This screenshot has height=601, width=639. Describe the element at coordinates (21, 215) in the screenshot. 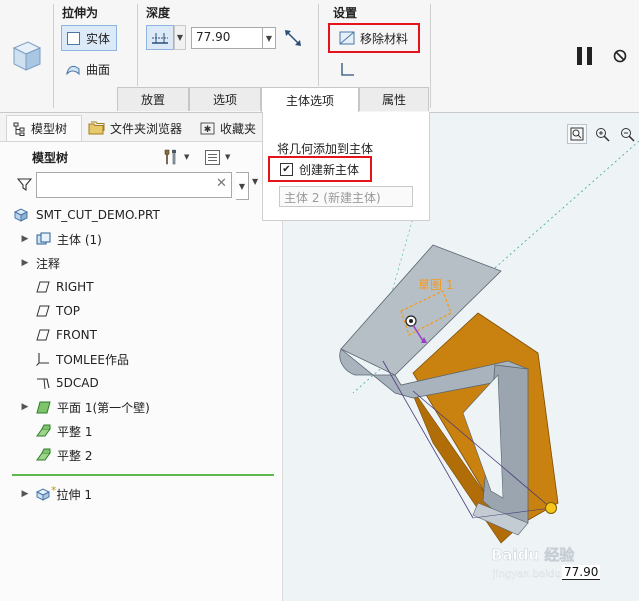

I see `part-icon` at that location.